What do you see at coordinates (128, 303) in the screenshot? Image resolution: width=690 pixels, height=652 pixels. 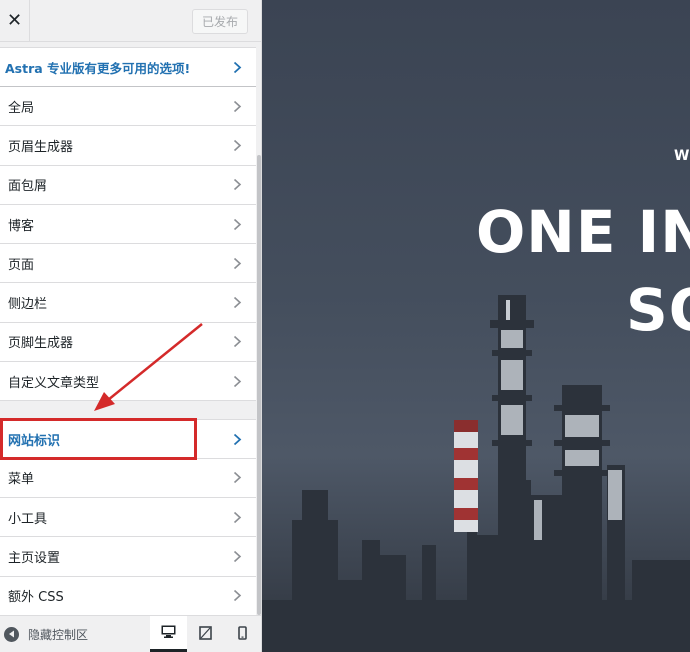 I see `section-sidebar: 侧边栏` at bounding box center [128, 303].